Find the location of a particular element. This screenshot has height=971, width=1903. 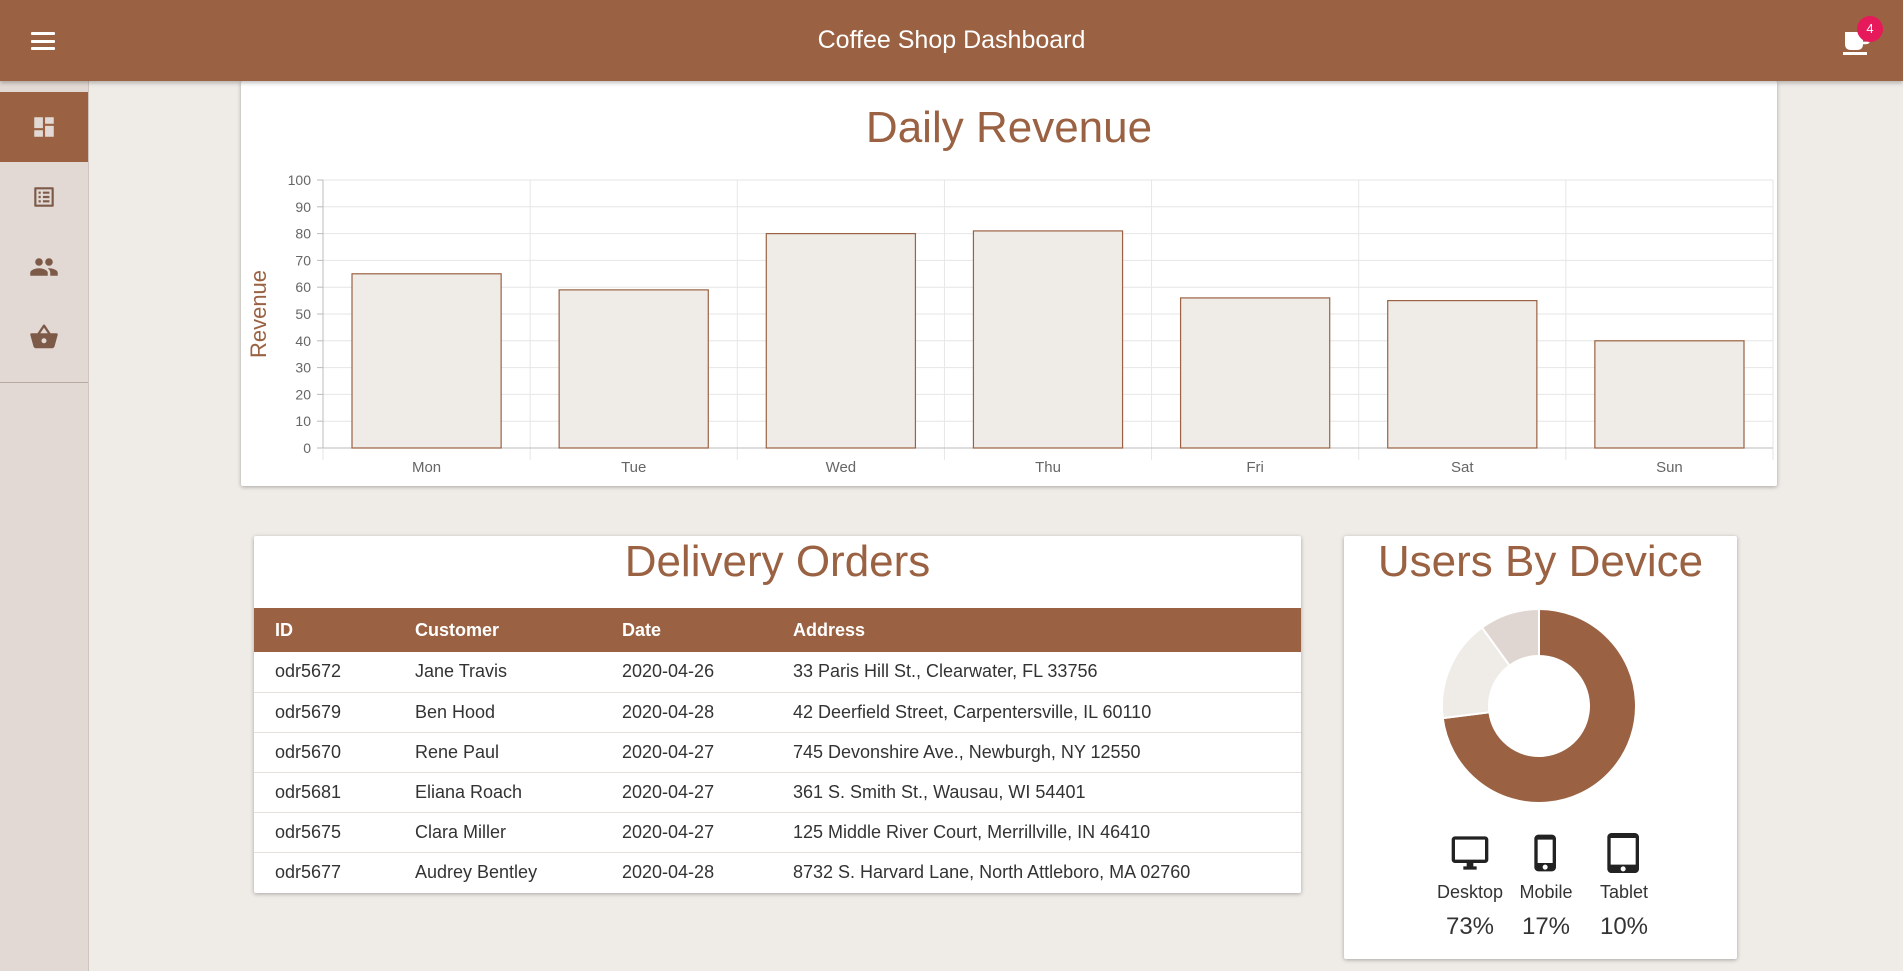

orders-list-icon is located at coordinates (44, 197).